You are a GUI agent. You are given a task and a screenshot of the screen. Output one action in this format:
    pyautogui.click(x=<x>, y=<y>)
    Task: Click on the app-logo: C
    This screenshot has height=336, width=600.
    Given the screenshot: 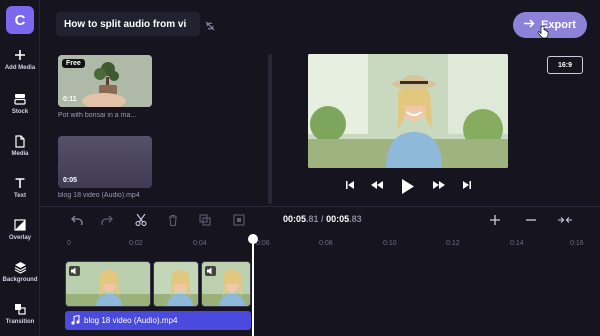 What is the action you would take?
    pyautogui.click(x=20, y=20)
    